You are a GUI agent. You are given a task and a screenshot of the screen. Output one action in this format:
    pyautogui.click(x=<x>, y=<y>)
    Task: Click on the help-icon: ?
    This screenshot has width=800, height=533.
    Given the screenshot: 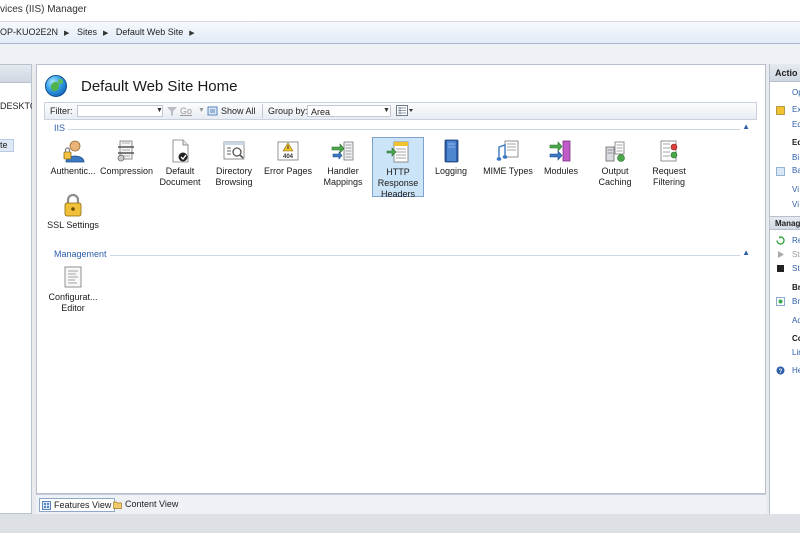 What is the action you would take?
    pyautogui.click(x=780, y=370)
    